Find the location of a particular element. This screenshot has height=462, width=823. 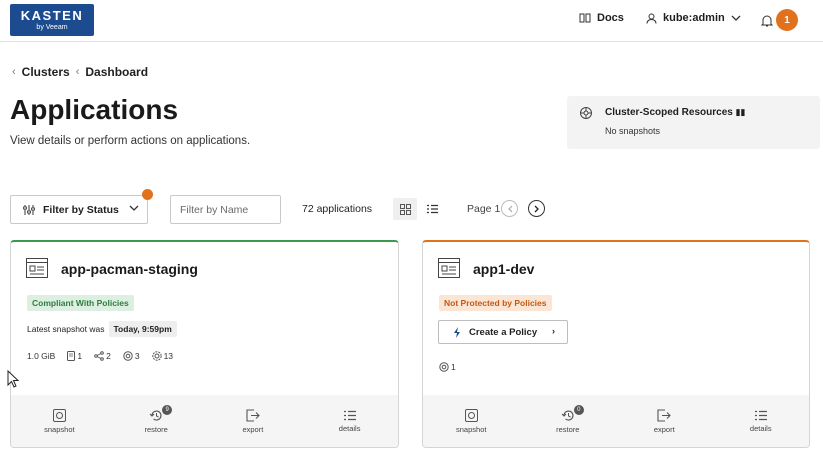

docs-label: Docs is located at coordinates (610, 18).